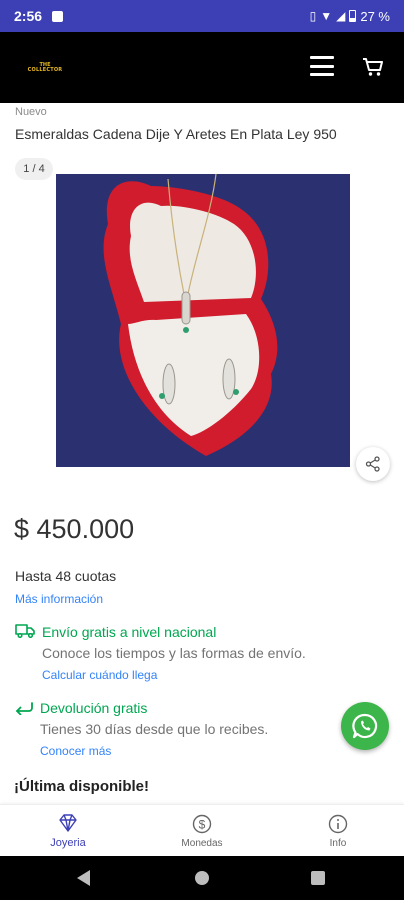 The height and width of the screenshot is (900, 404). Describe the element at coordinates (341, 16) in the screenshot. I see `signal-icon: ◢` at that location.